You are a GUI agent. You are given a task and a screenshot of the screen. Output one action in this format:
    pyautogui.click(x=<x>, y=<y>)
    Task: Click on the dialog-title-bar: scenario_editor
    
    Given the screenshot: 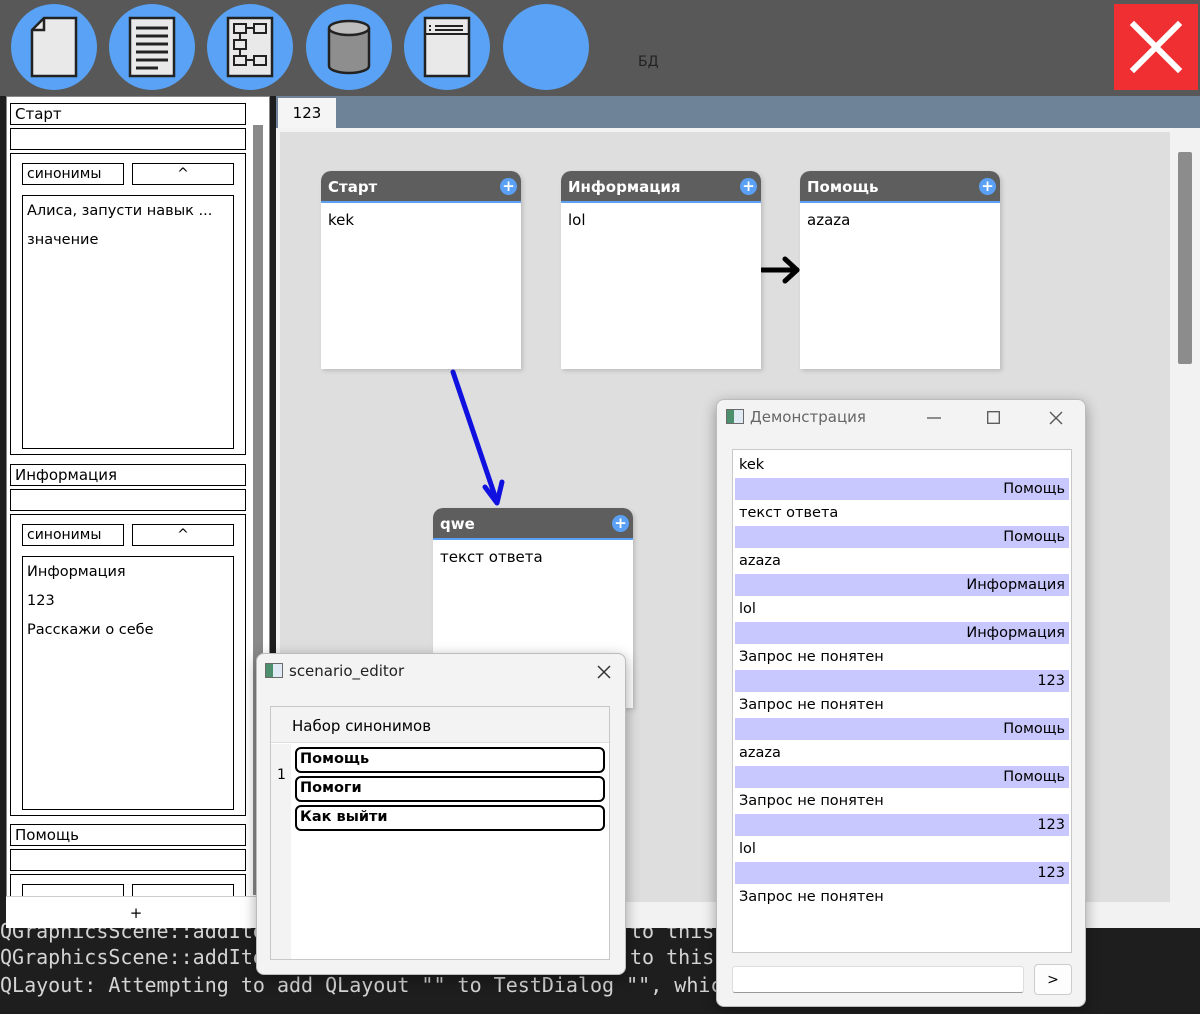 What is the action you would take?
    pyautogui.click(x=334, y=671)
    